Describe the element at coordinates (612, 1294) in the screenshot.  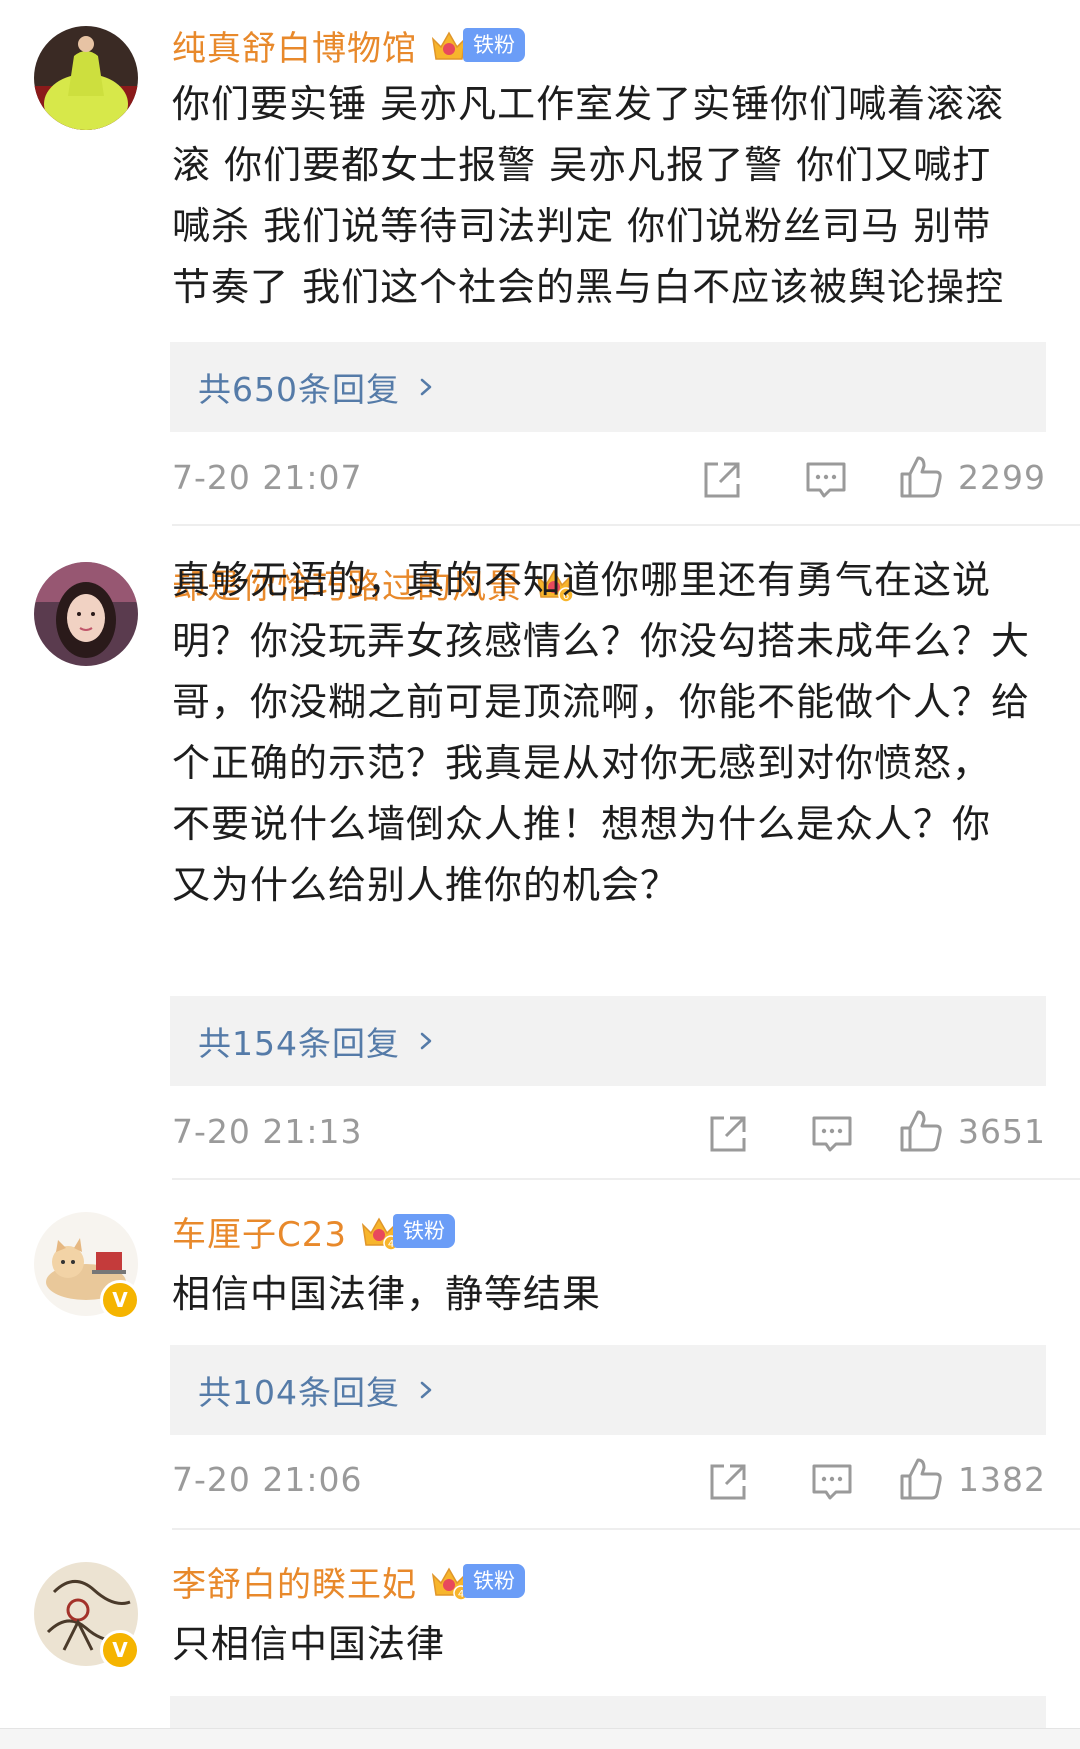
I see `comment-text: 相信中国法律，静等结果` at that location.